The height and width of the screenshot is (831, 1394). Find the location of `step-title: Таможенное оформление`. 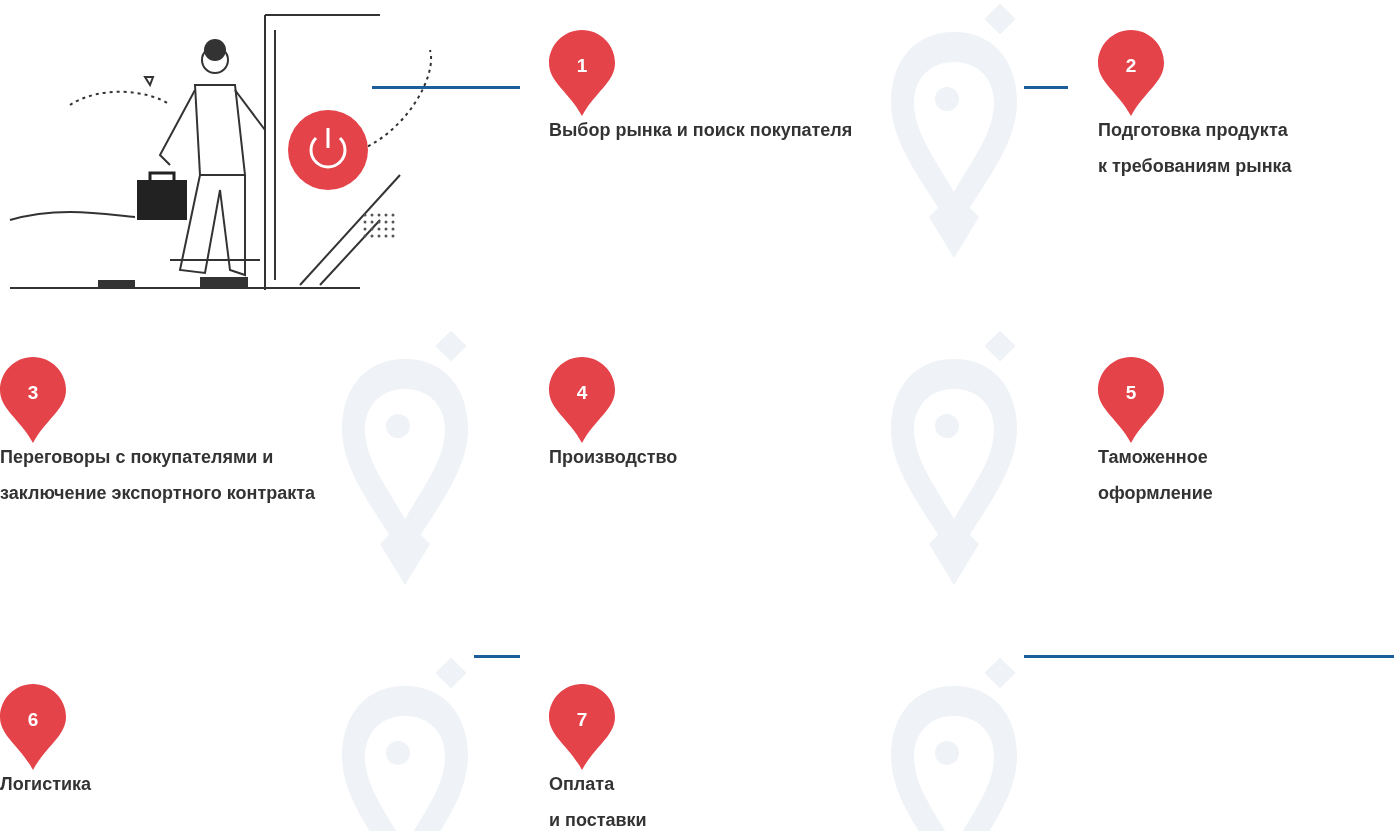

step-title: Таможенное оформление is located at coordinates (1156, 475).